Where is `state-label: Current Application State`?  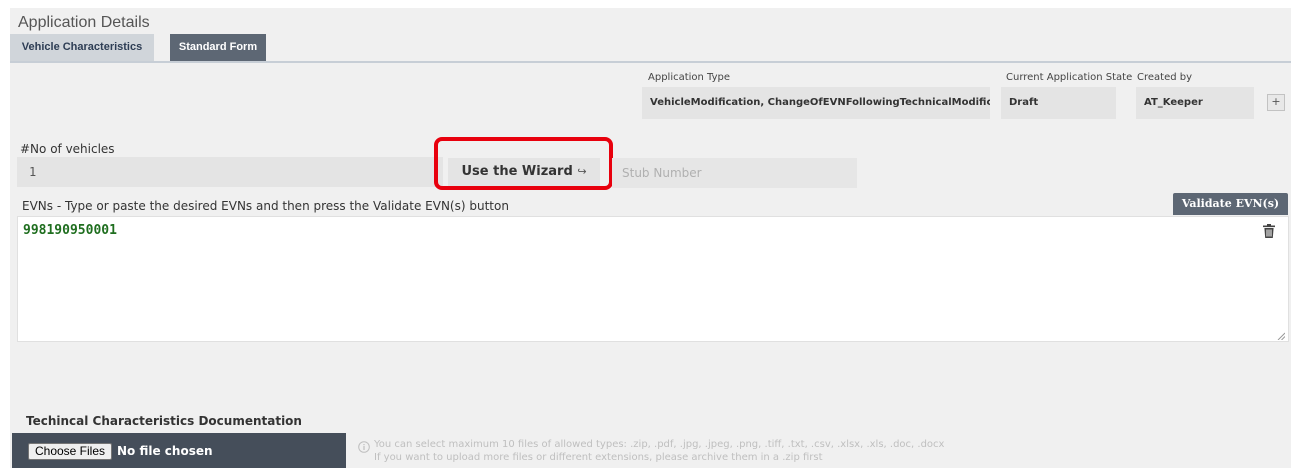 state-label: Current Application State is located at coordinates (1069, 77).